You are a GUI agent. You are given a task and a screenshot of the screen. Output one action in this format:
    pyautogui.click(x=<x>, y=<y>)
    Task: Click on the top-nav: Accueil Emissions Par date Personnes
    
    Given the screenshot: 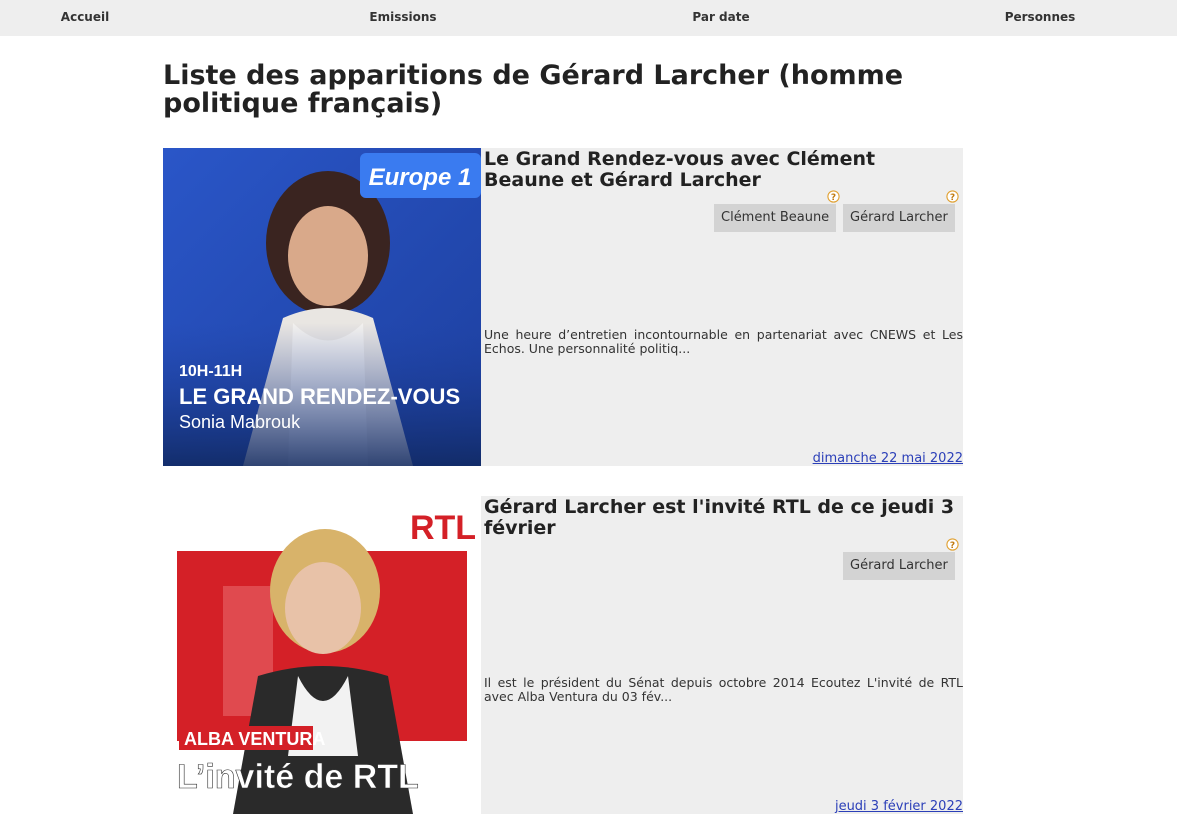 What is the action you would take?
    pyautogui.click(x=588, y=18)
    